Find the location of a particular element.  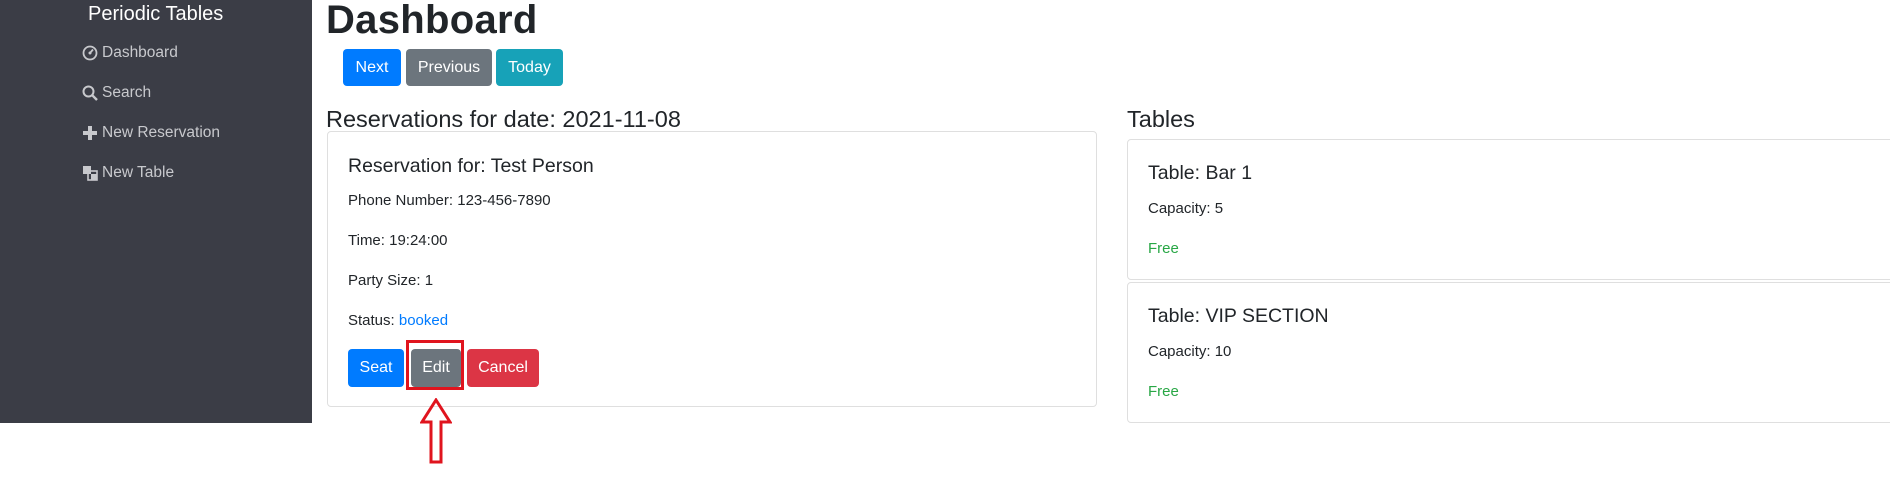

next-button: Next is located at coordinates (372, 67).